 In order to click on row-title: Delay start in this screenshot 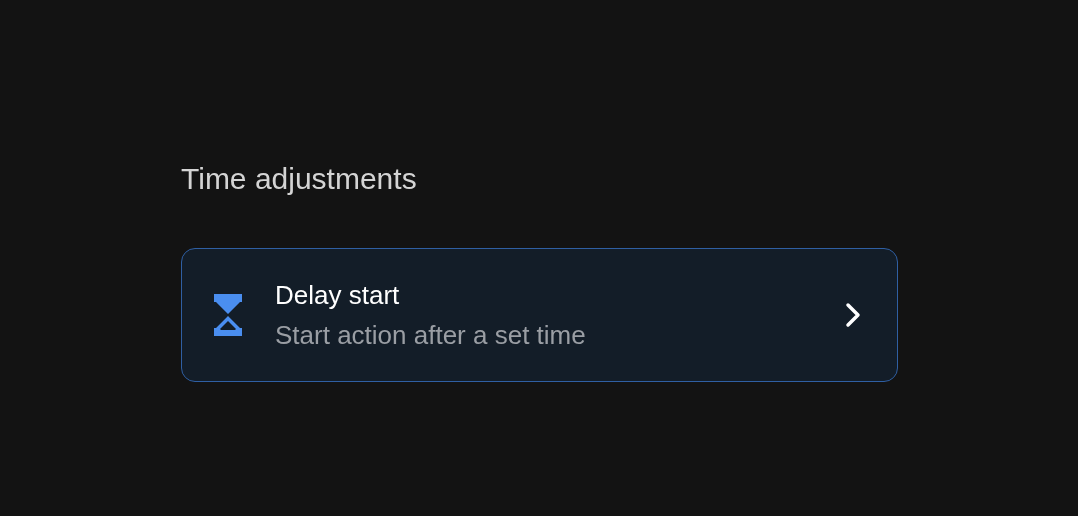, I will do `click(337, 295)`.